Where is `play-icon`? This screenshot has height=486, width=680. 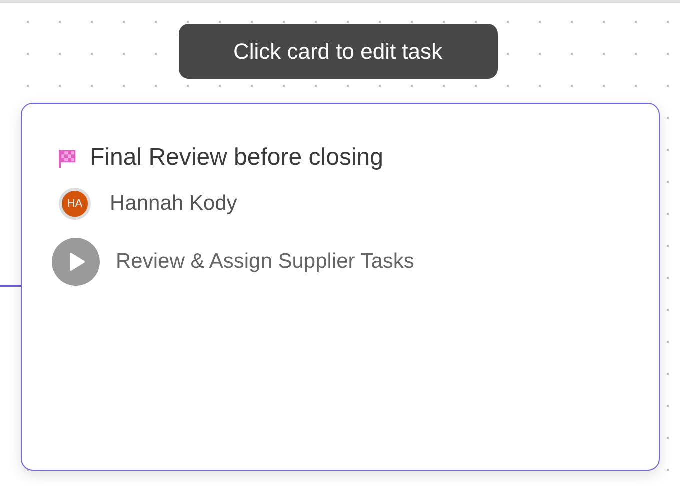 play-icon is located at coordinates (76, 262).